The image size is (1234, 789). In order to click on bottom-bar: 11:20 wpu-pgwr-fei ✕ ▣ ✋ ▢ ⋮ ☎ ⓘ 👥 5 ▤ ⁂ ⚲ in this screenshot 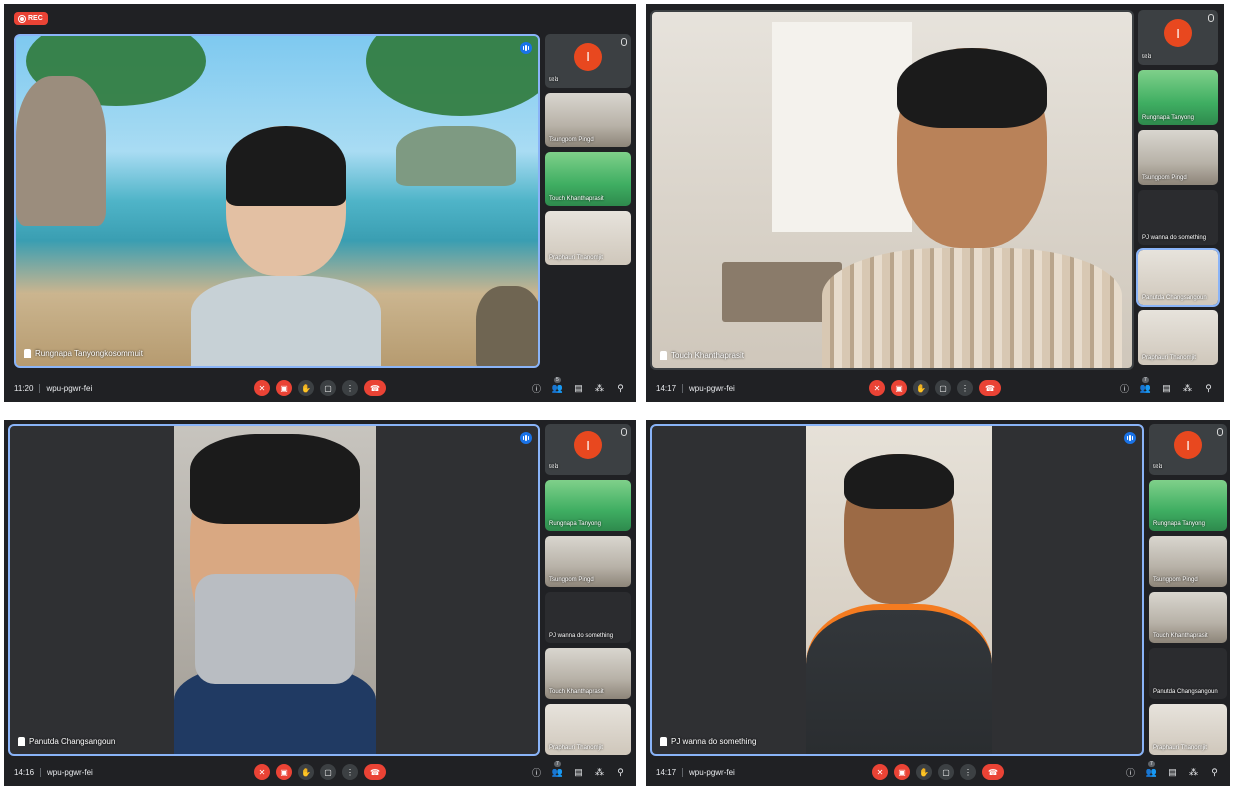, I will do `click(320, 388)`.